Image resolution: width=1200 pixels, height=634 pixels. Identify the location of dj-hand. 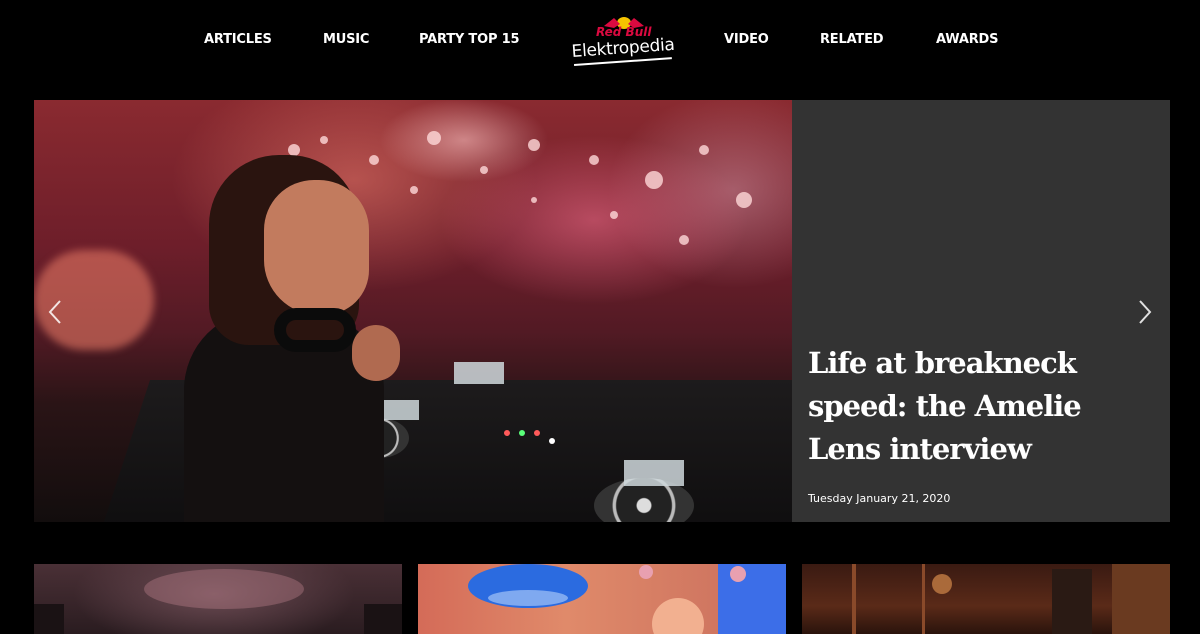
(376, 353).